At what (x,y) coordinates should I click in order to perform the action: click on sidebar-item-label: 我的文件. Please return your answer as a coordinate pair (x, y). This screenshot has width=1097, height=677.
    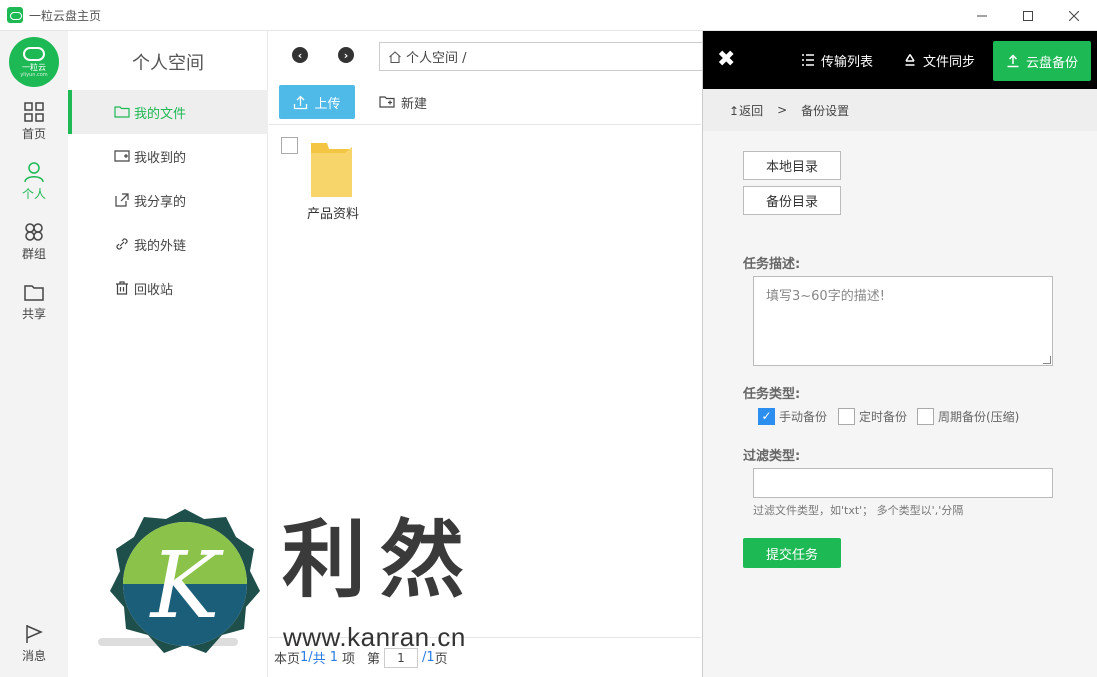
    Looking at the image, I should click on (160, 114).